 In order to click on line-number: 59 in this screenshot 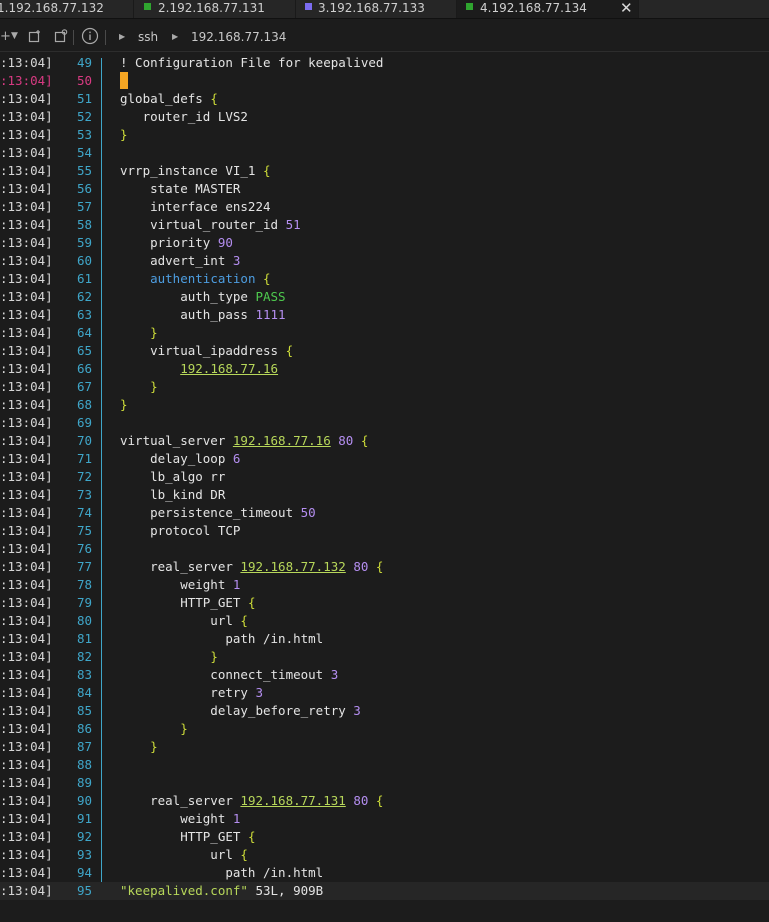, I will do `click(84, 242)`.